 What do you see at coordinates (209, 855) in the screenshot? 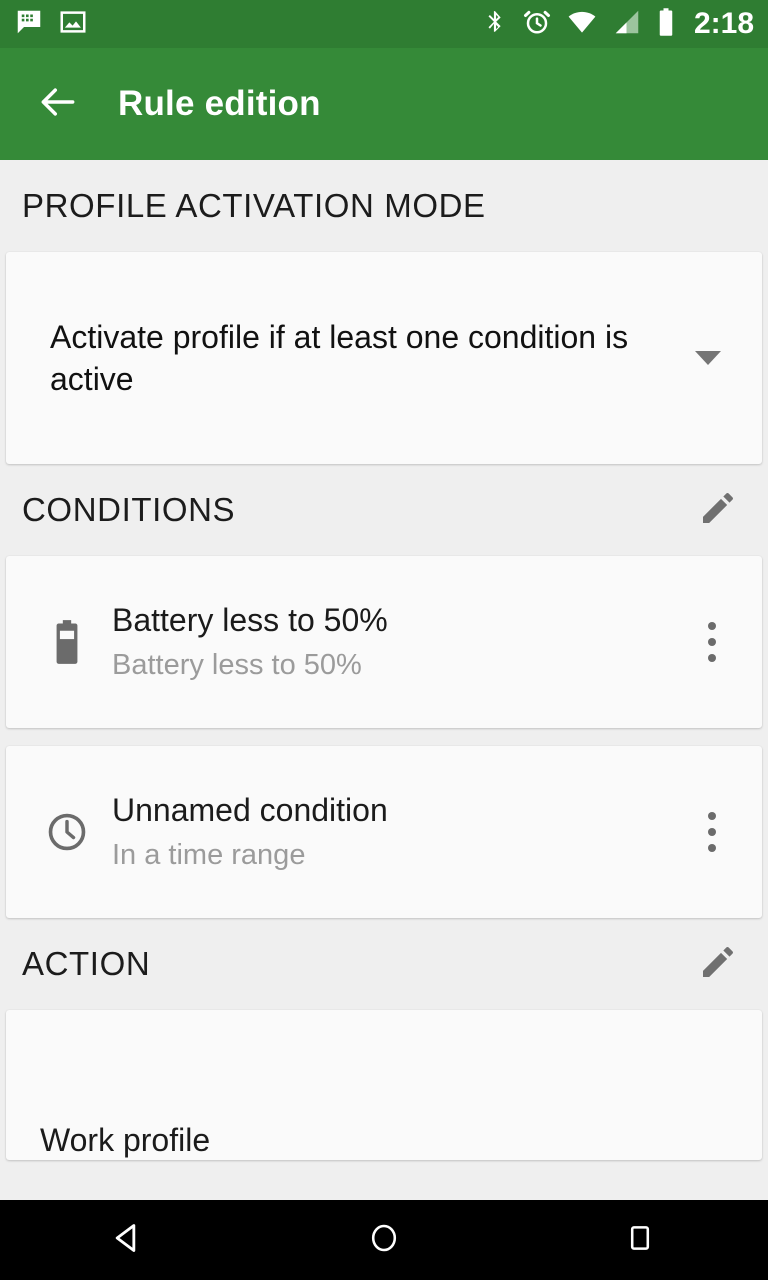
I see `condition-subtitle: In a time range` at bounding box center [209, 855].